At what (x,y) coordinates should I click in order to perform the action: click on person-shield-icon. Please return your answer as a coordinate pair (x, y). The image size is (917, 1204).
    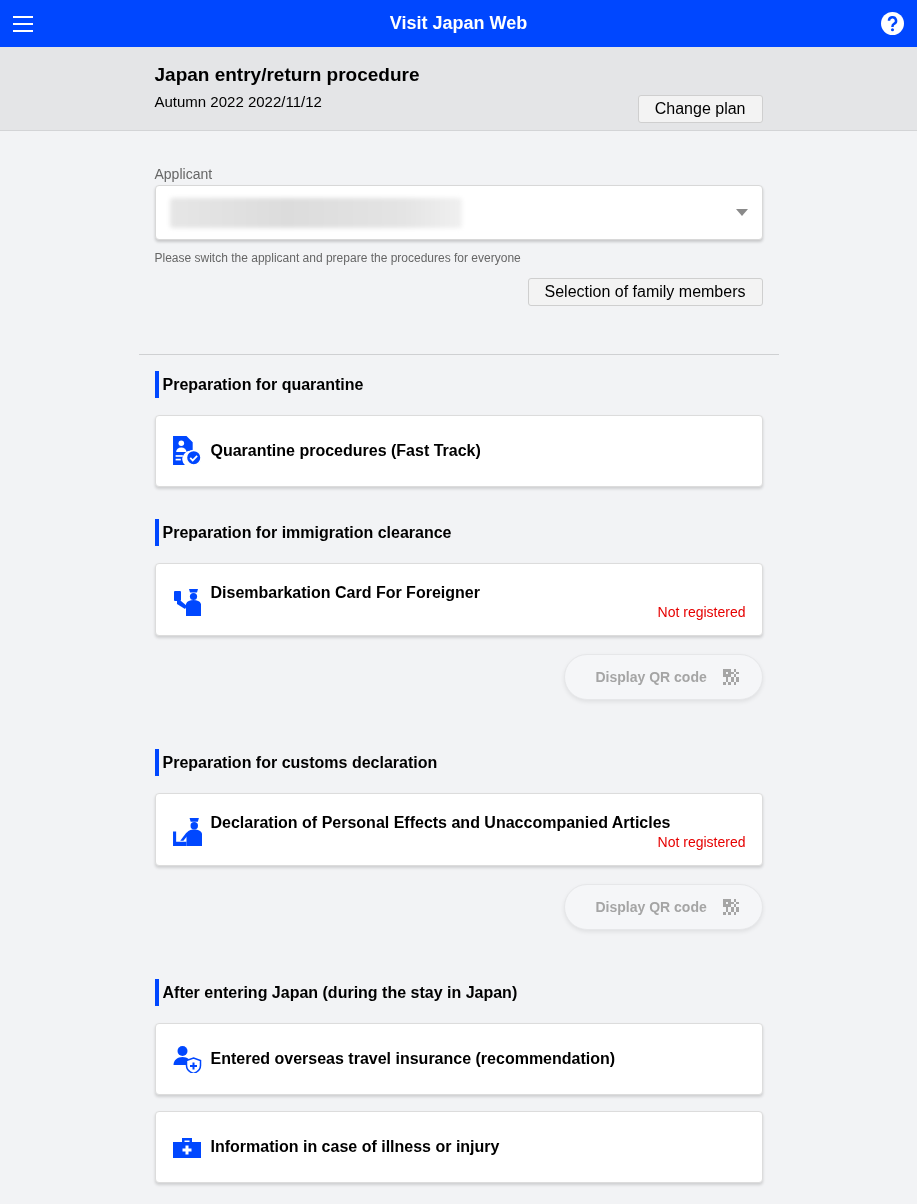
    Looking at the image, I should click on (186, 1059).